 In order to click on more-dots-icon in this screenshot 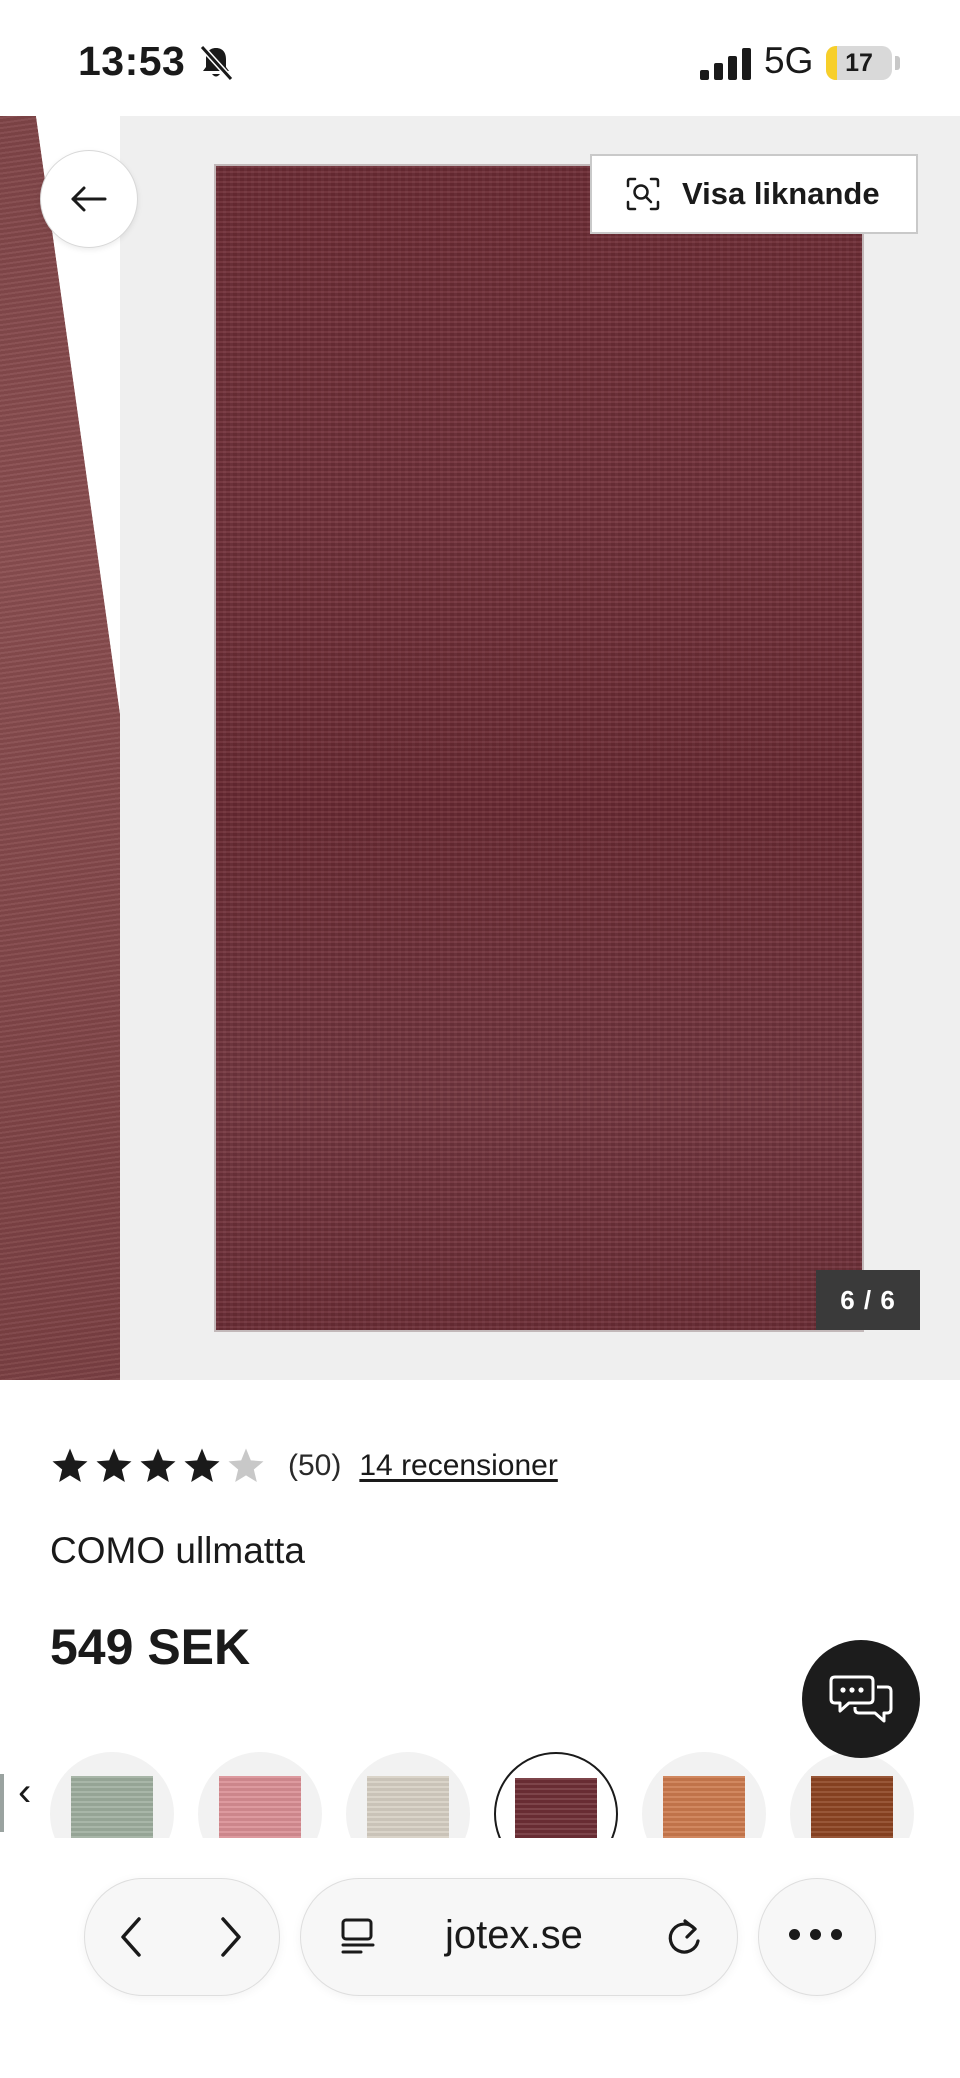, I will do `click(815, 1934)`.